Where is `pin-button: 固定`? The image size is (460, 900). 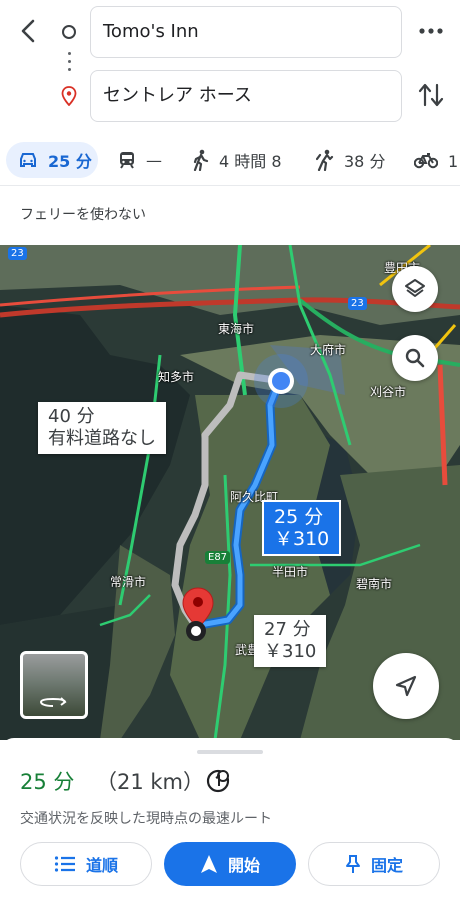 pin-button: 固定 is located at coordinates (374, 864).